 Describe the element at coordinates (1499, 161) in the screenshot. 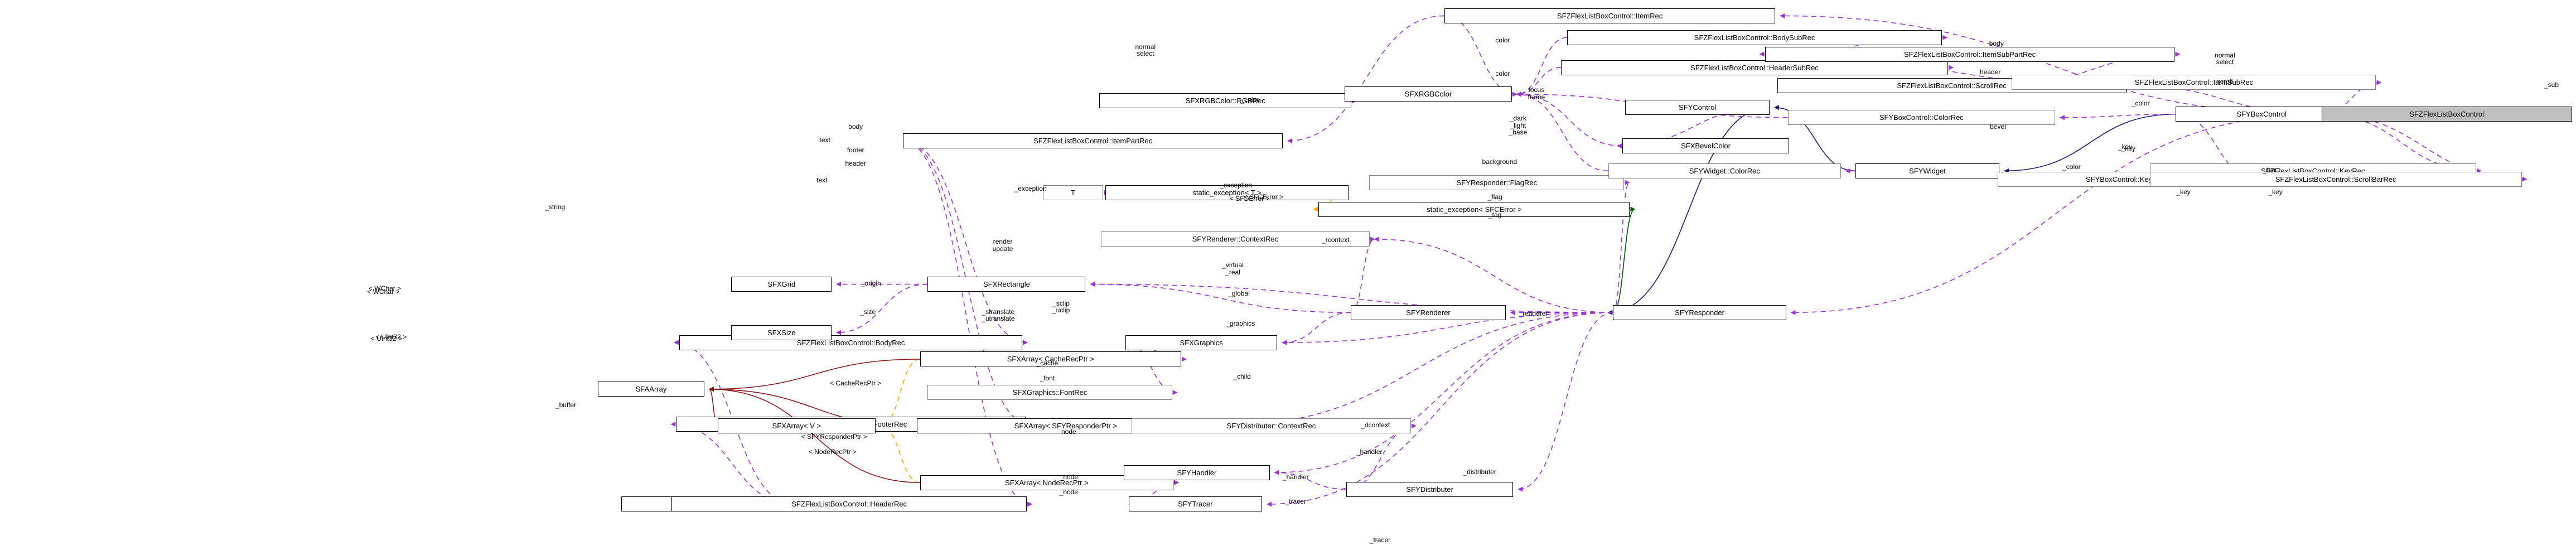

I see `edge-label: background` at that location.